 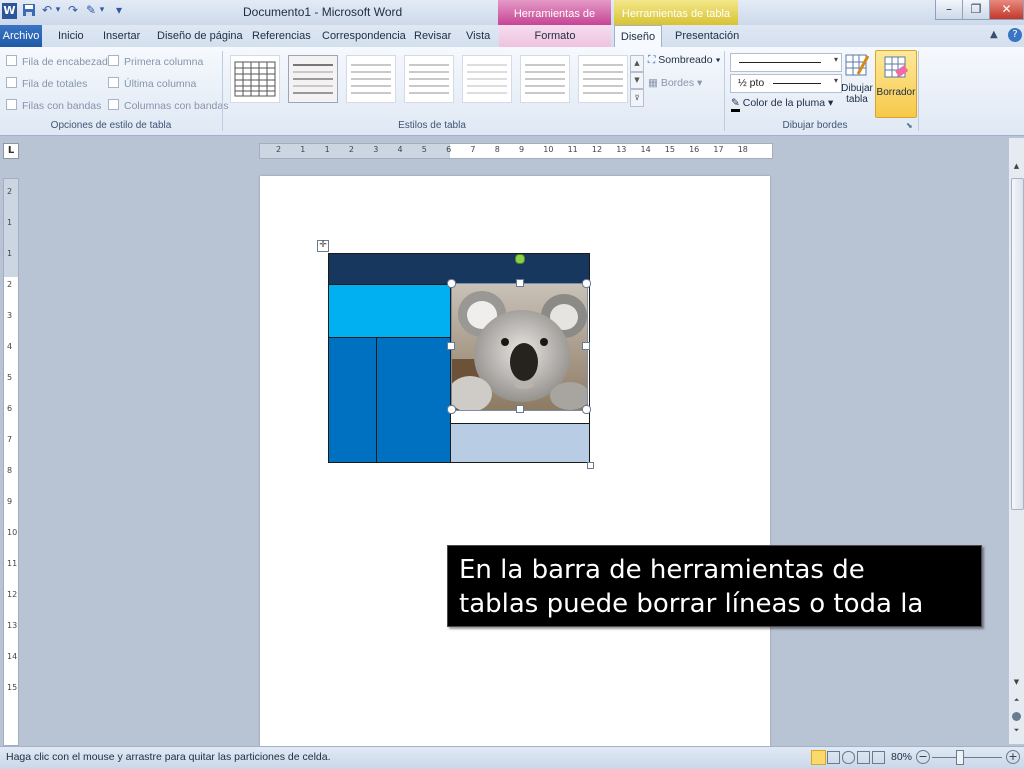 What do you see at coordinates (102, 10) in the screenshot?
I see `format-painter-dropdown-icon: ▾` at bounding box center [102, 10].